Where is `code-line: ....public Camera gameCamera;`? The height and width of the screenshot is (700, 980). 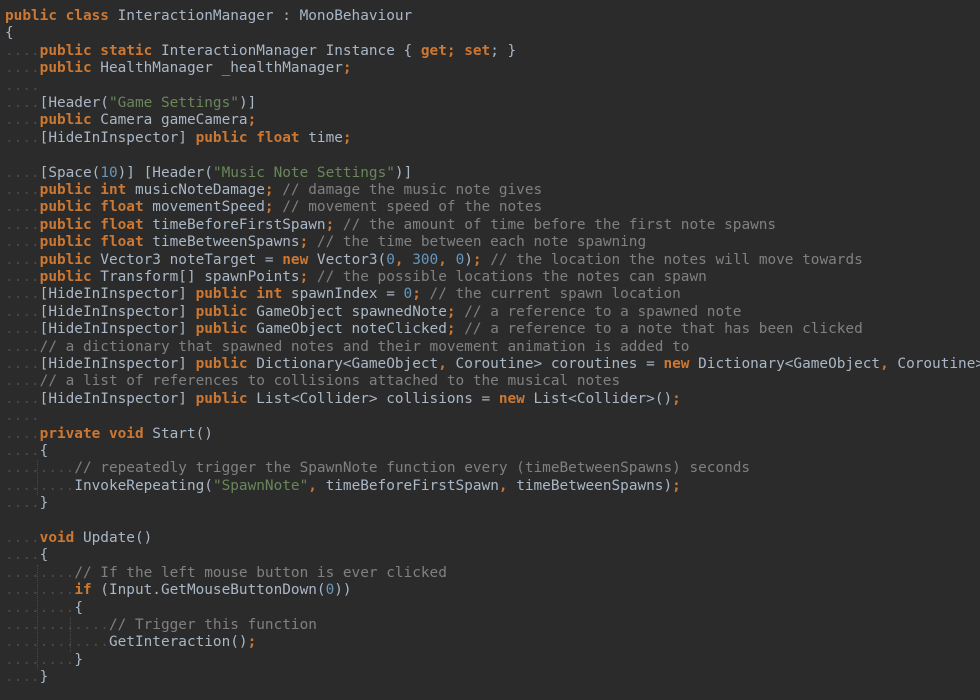
code-line: ....public Camera gameCamera; is located at coordinates (130, 120).